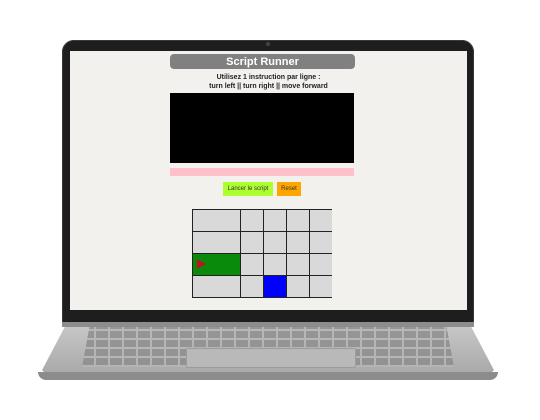 This screenshot has width=540, height=420. What do you see at coordinates (268, 44) in the screenshot?
I see `webcam` at bounding box center [268, 44].